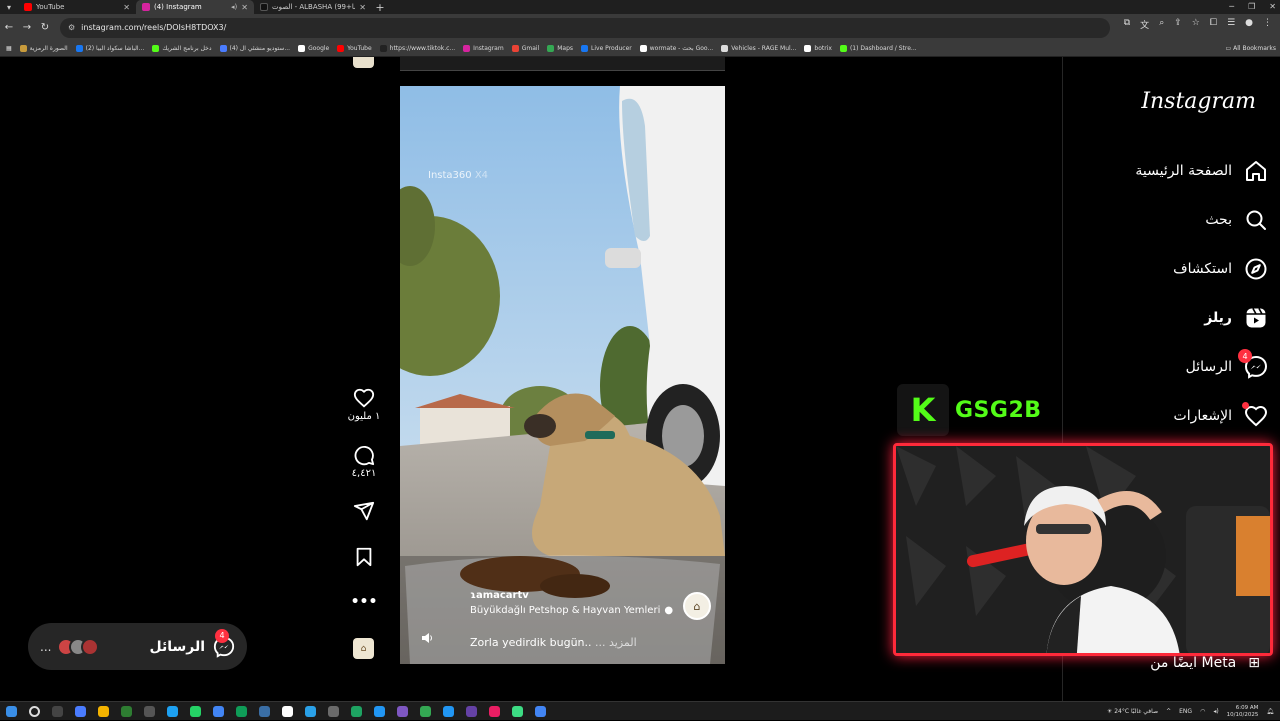 The height and width of the screenshot is (721, 1280). Describe the element at coordinates (611, 48) in the screenshot. I see `bookmark-label: Live Producer` at that location.